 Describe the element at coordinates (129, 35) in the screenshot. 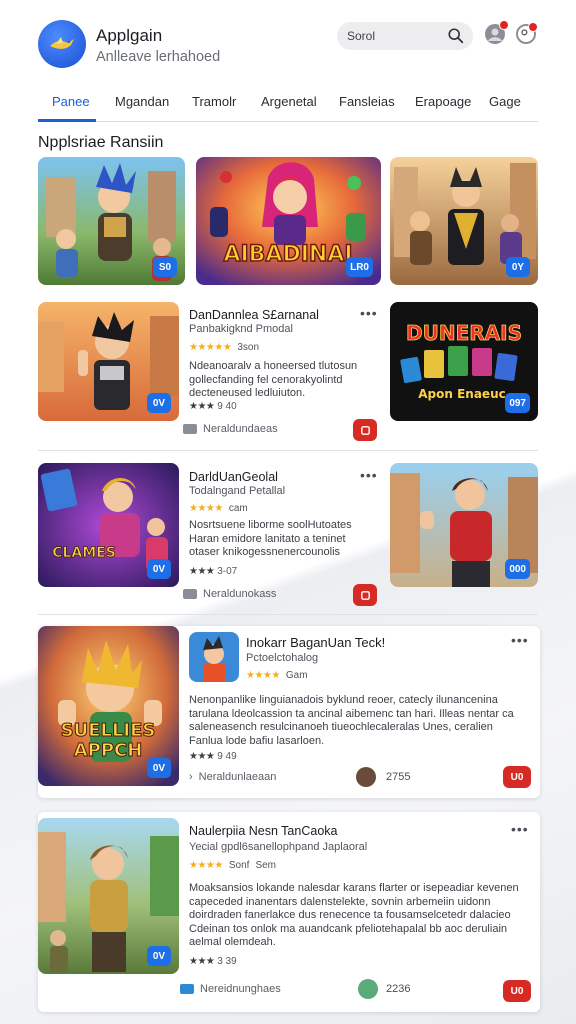

I see `app-title: Applgain` at that location.